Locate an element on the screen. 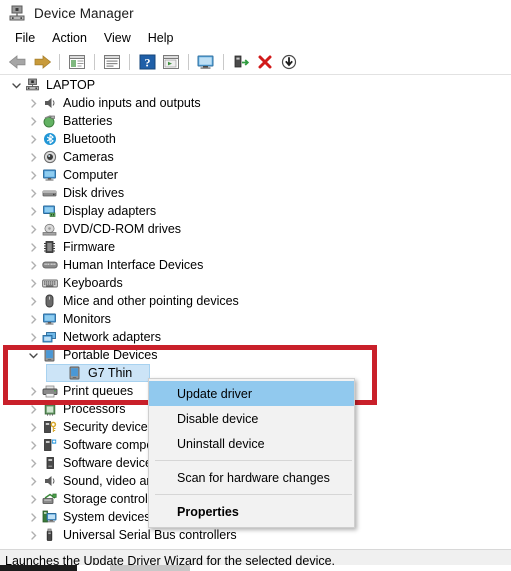 The image size is (511, 571). update-driver-icon is located at coordinates (171, 62).